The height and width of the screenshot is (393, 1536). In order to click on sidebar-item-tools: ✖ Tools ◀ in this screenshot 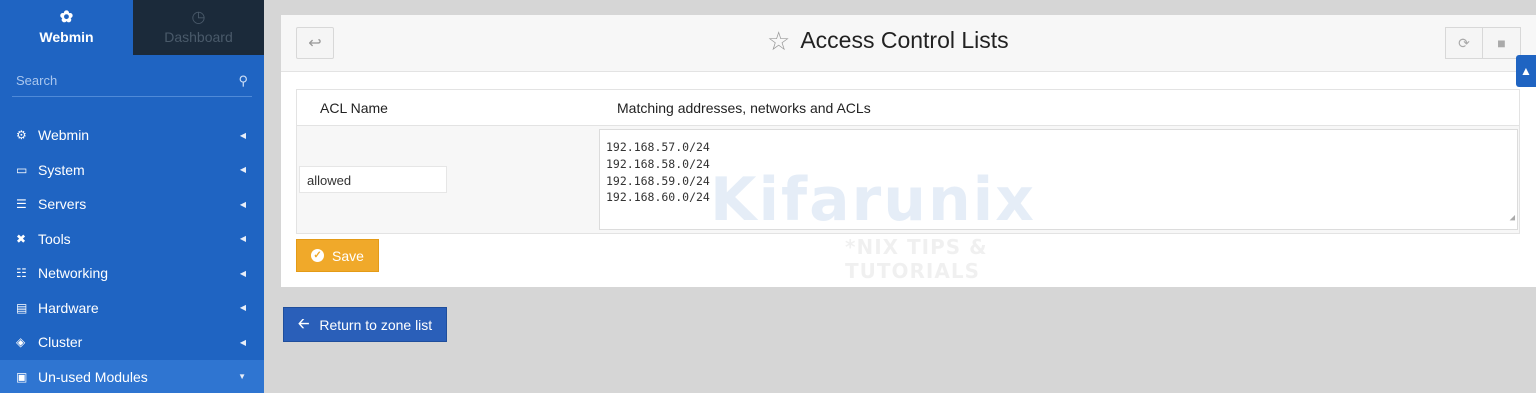, I will do `click(132, 239)`.